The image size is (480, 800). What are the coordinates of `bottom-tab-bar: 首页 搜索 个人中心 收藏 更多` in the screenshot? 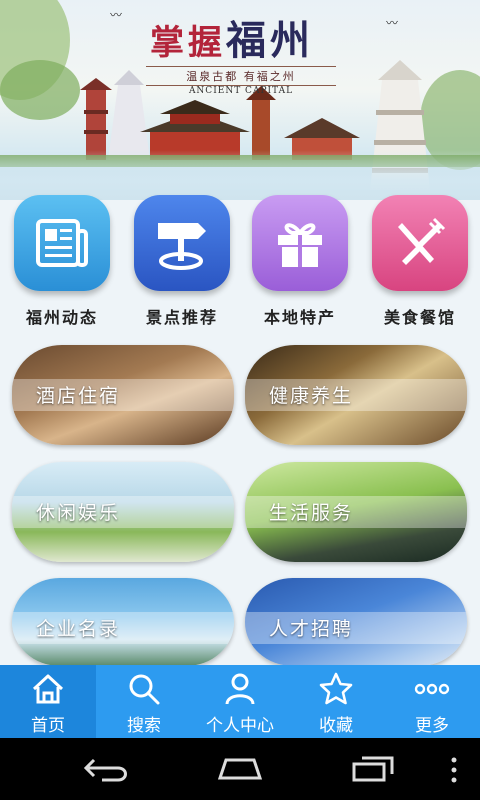 It's located at (240, 701).